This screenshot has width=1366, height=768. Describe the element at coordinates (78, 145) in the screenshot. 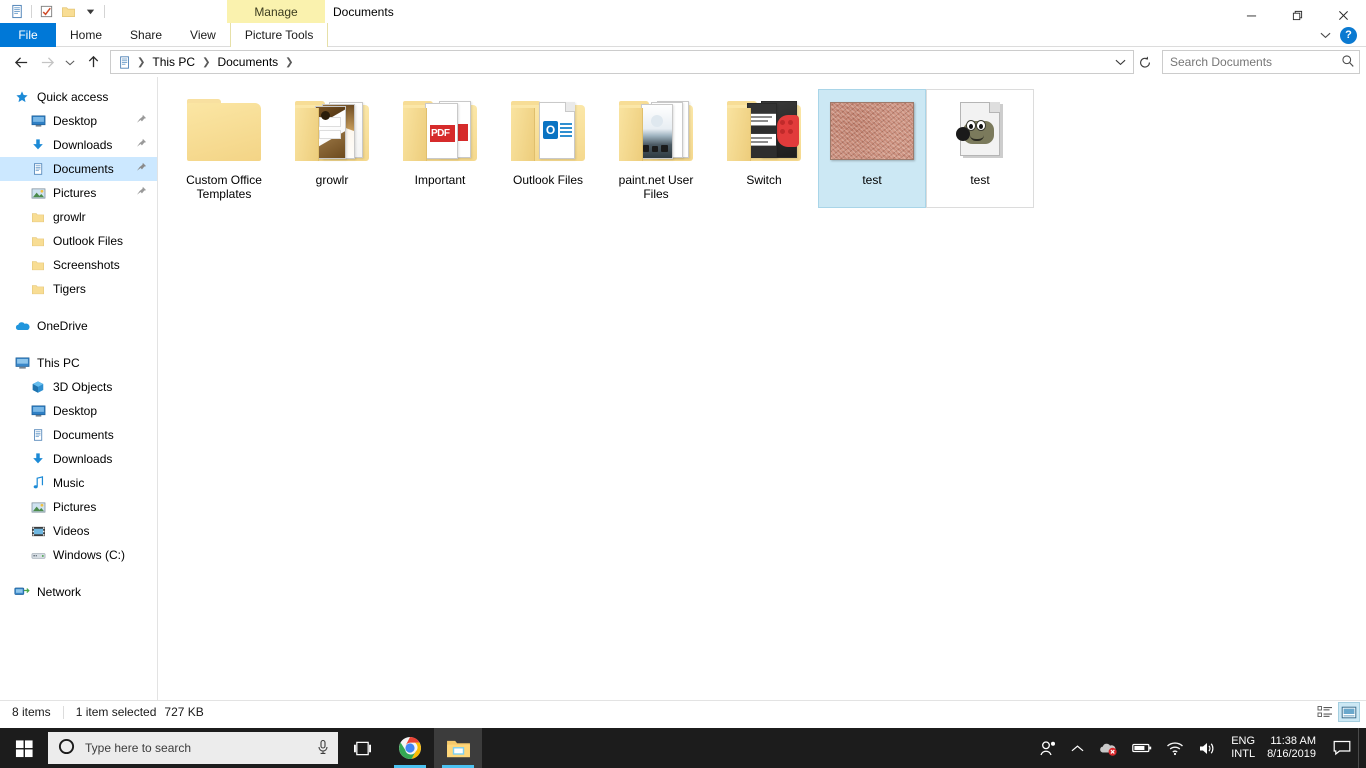

I see `sidebar-item-downloads: Downloads` at that location.